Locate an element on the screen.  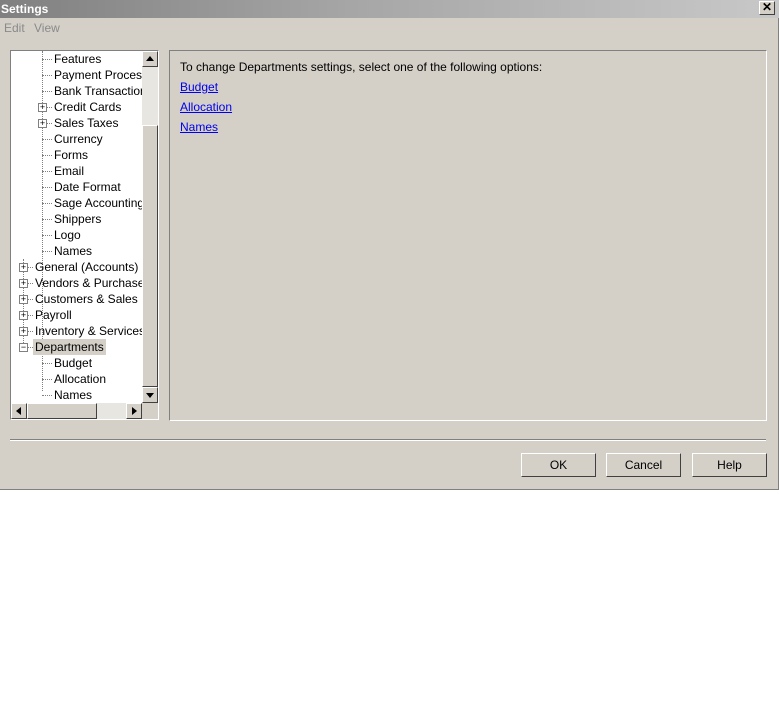
tree-item-label: Shippers is located at coordinates (78, 219).